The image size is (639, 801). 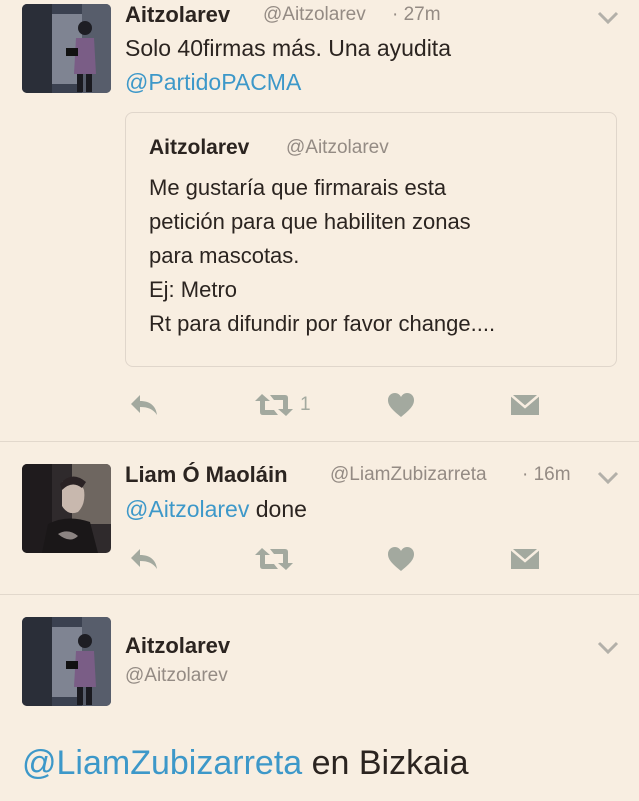 I want to click on mention-link: @LiamZubizarreta, so click(x=162, y=763).